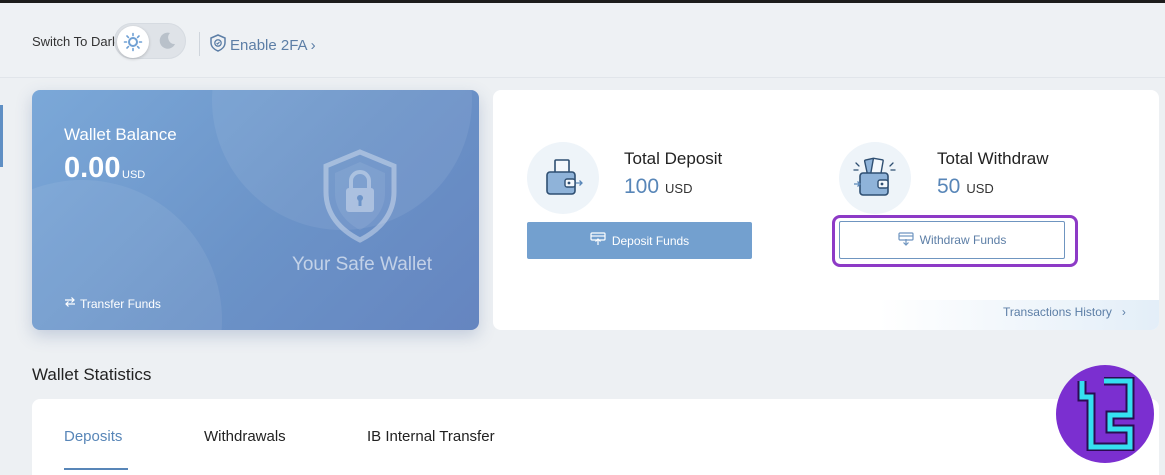  What do you see at coordinates (1105, 414) in the screenshot?
I see `brand-logo` at bounding box center [1105, 414].